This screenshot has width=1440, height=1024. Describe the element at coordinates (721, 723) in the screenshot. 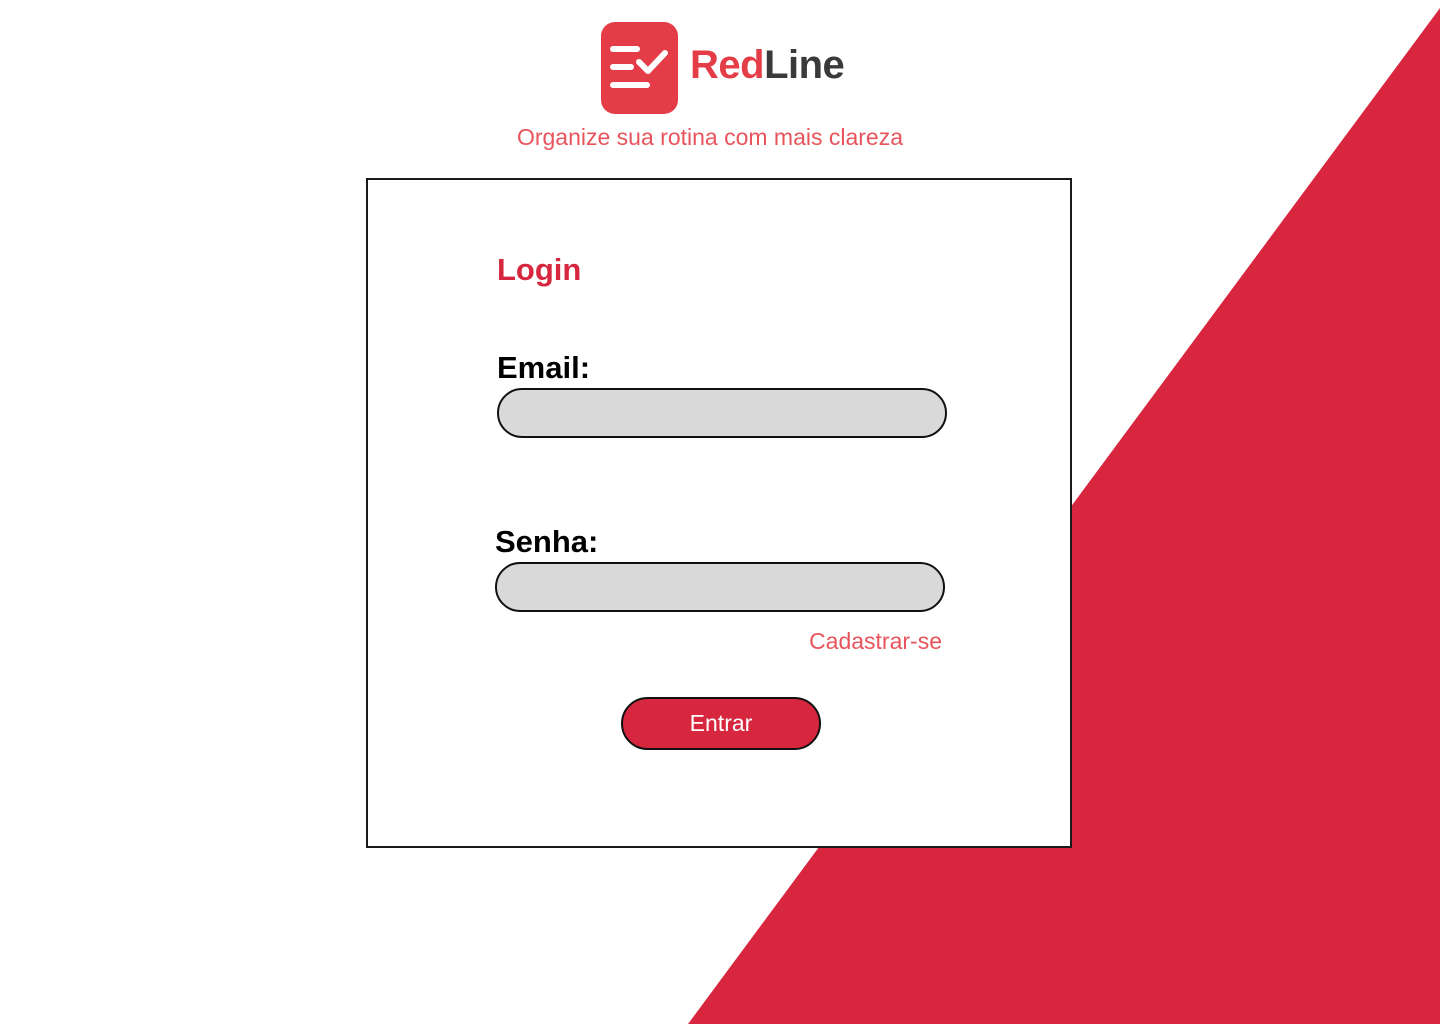

I see `login-button: Entrar` at that location.